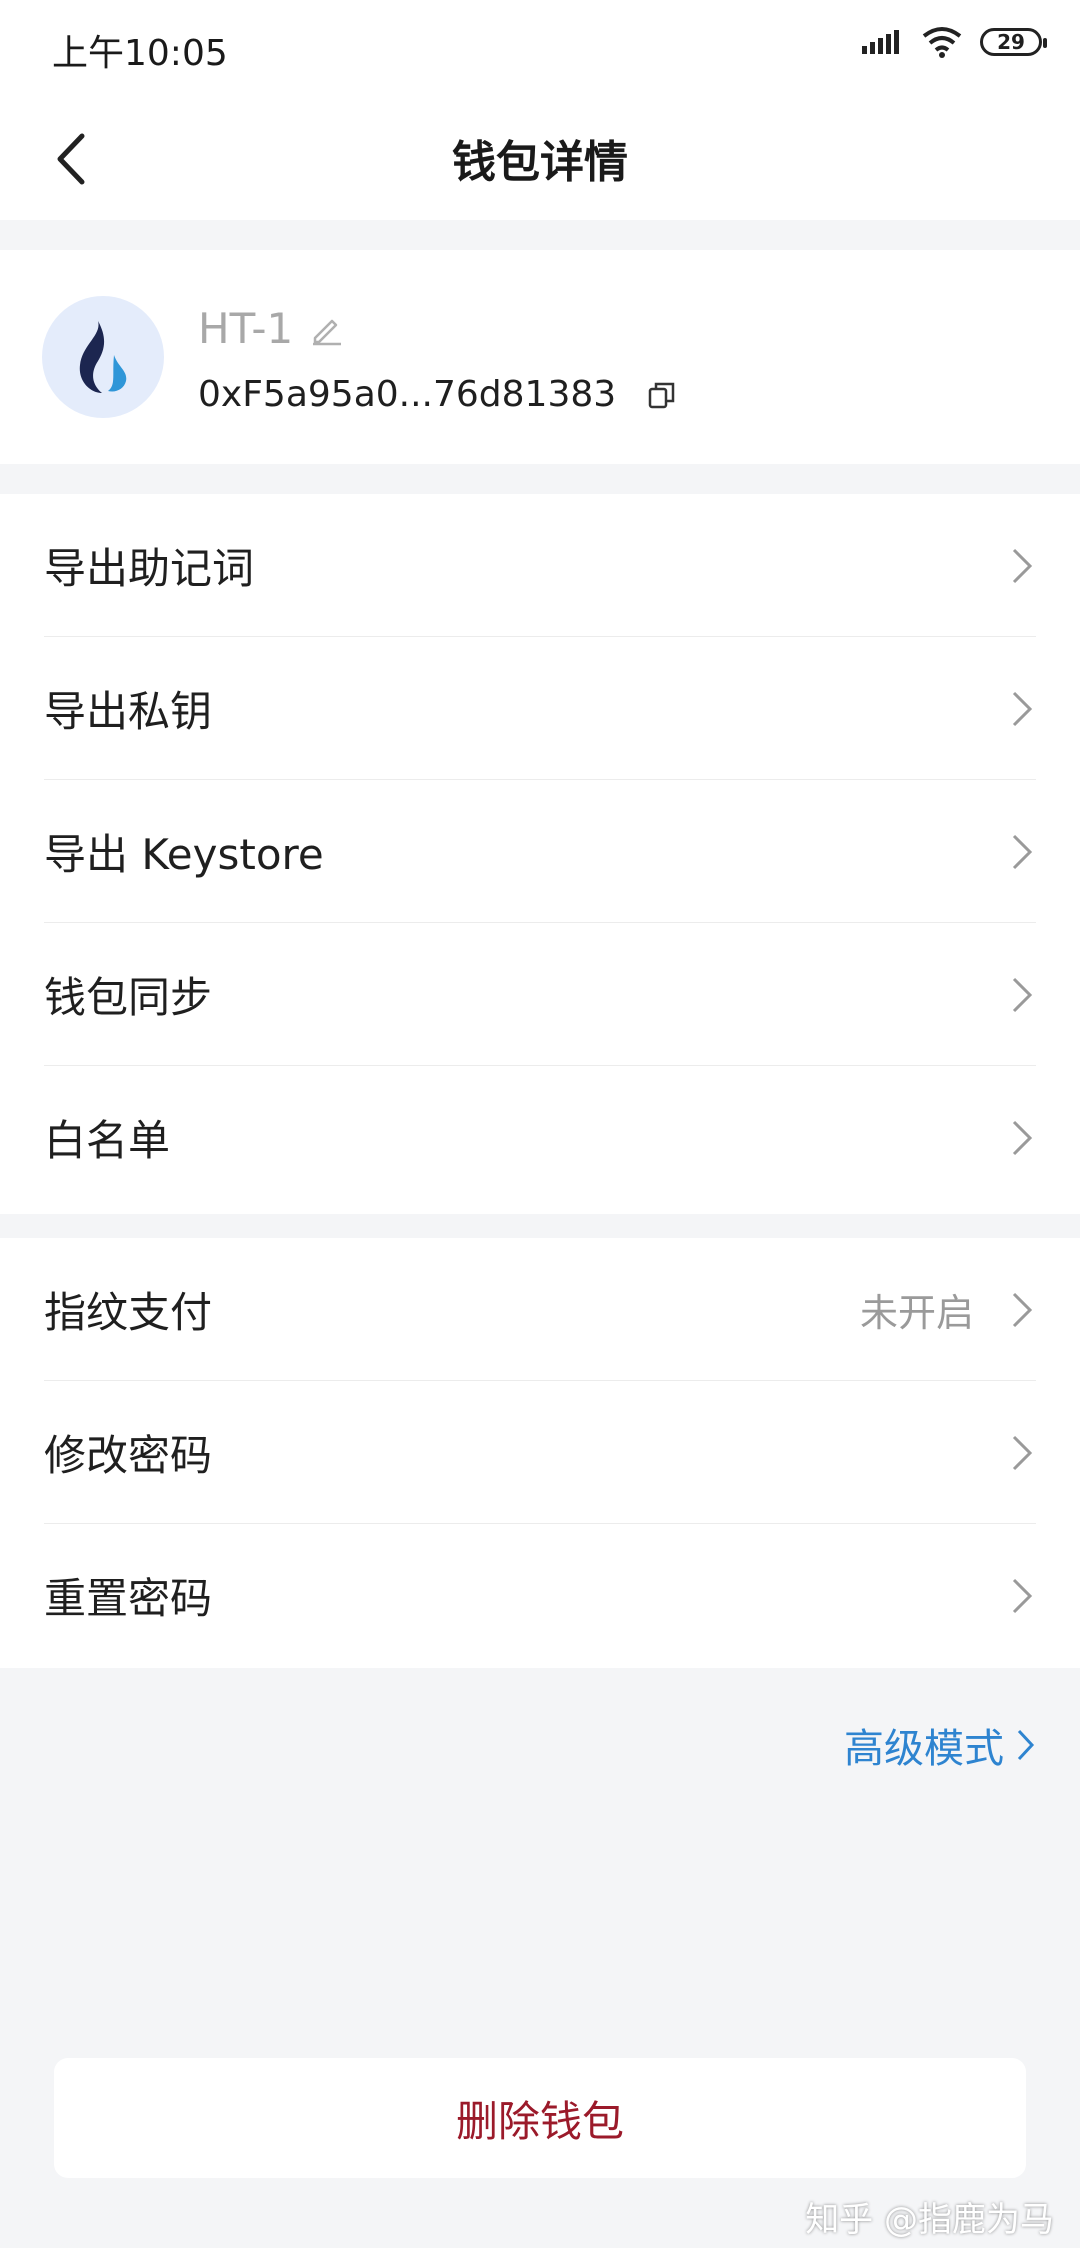 This screenshot has width=1080, height=2248. Describe the element at coordinates (540, 708) in the screenshot. I see `menu-item-export-private-key: 导出私钥` at that location.